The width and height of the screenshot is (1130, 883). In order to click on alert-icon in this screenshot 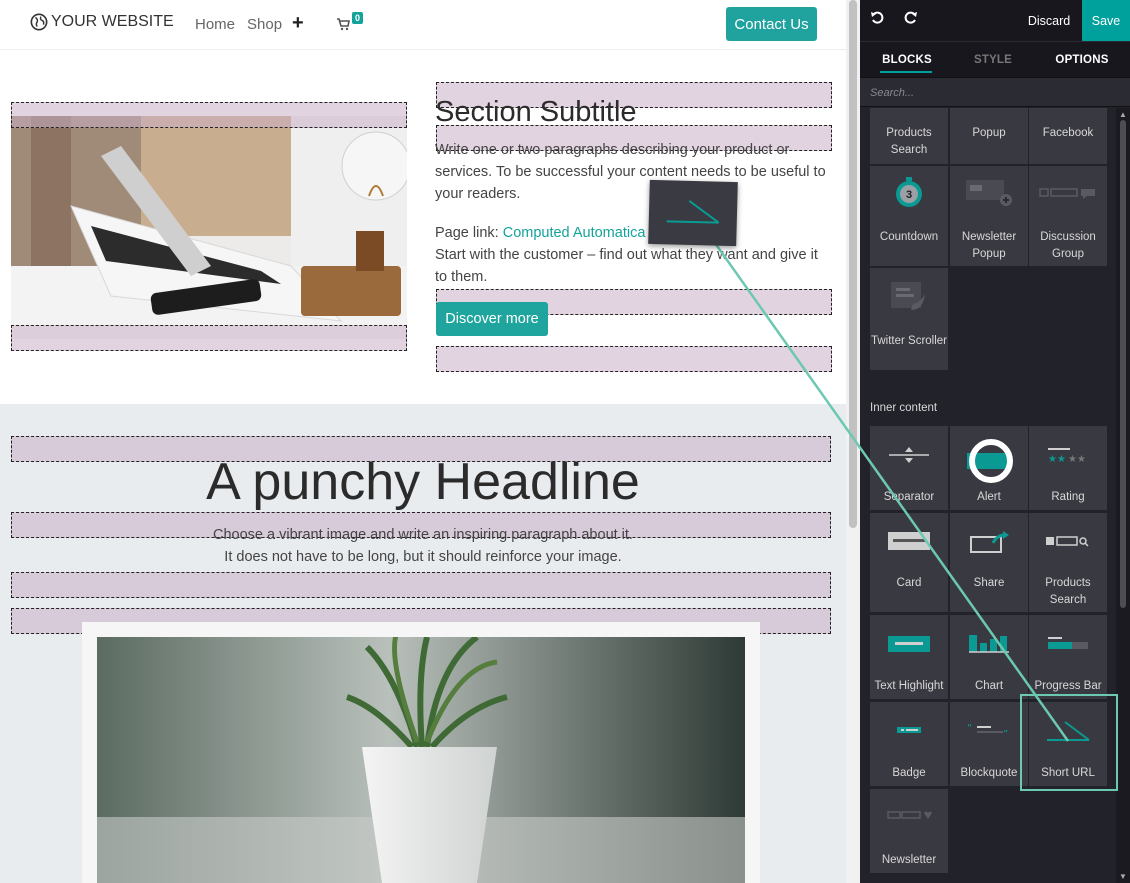, I will do `click(989, 461)`.